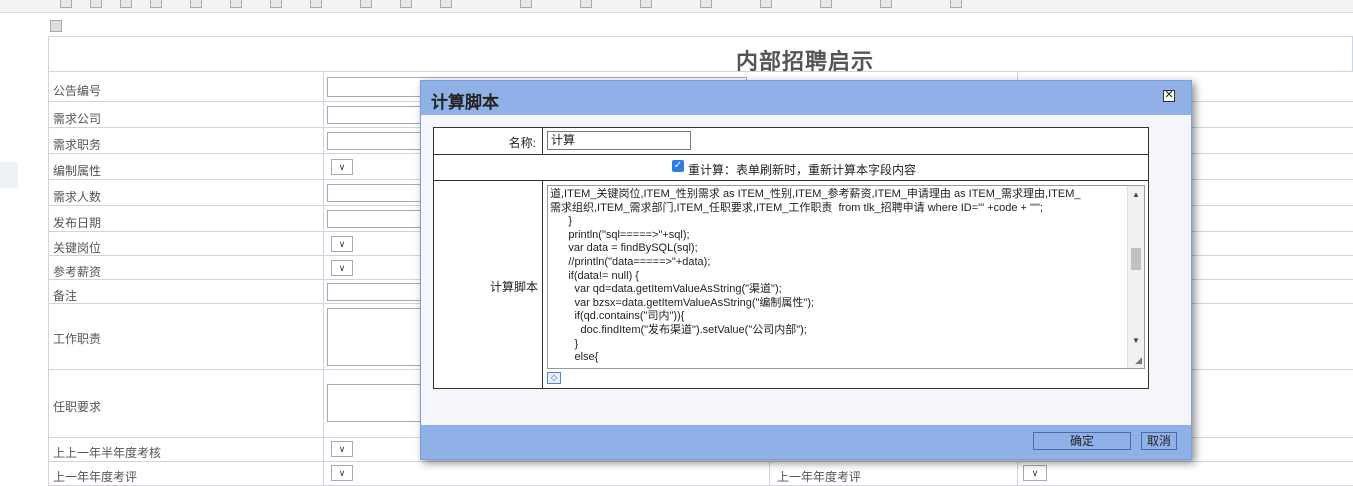 The image size is (1353, 486). I want to click on field-label: 工作职责, so click(77, 339).